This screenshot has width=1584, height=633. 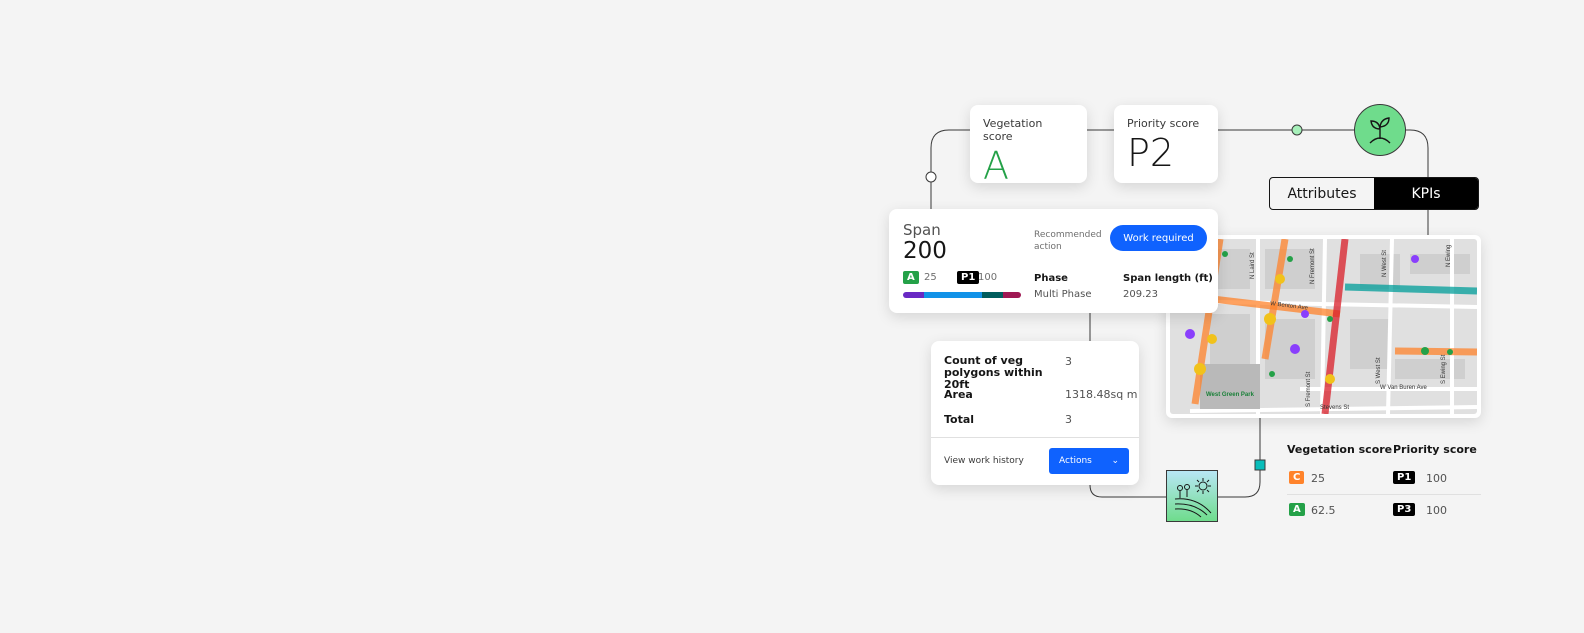 I want to click on chevron-down-icon: ⌄, so click(x=1115, y=461).